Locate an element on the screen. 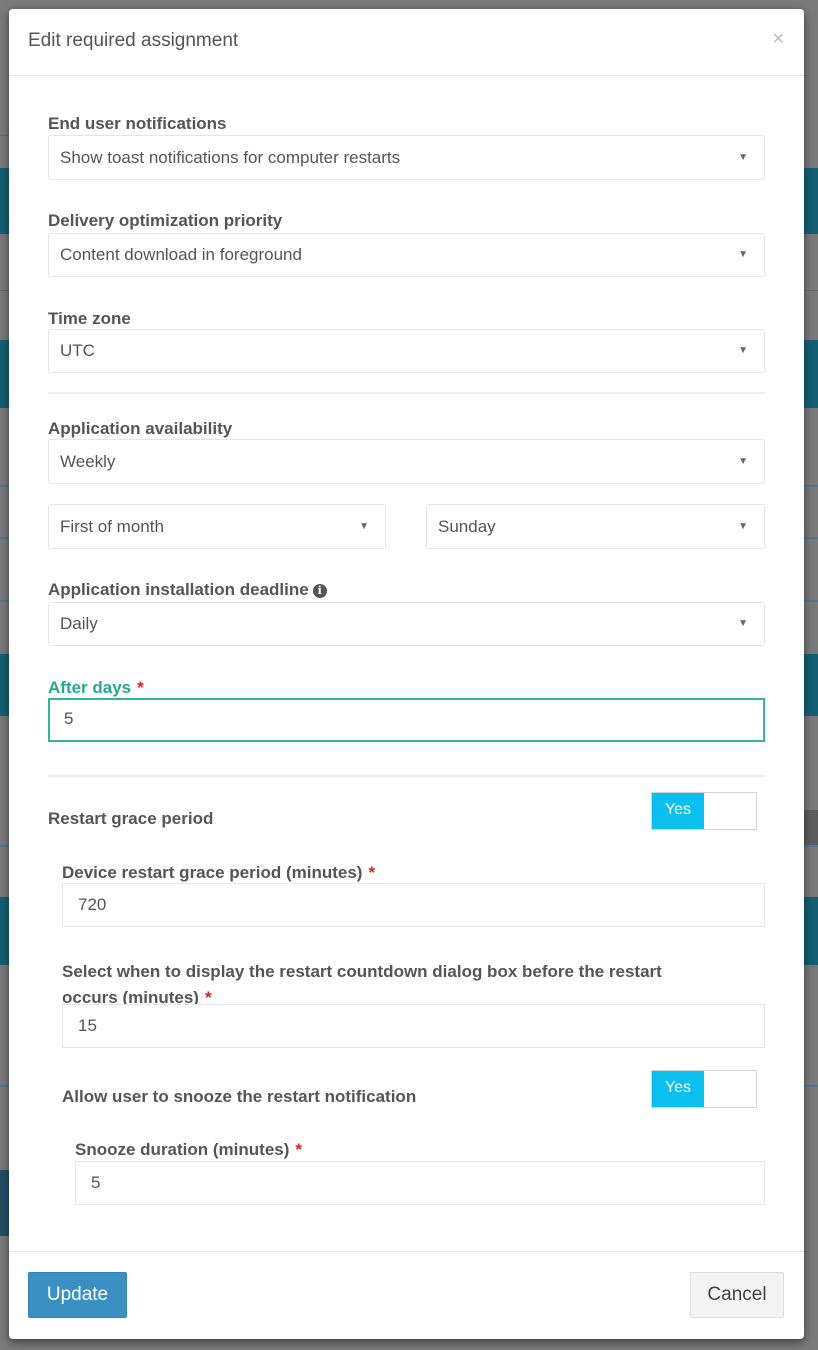  availability-day-select: Sunday ▼ is located at coordinates (595, 526).